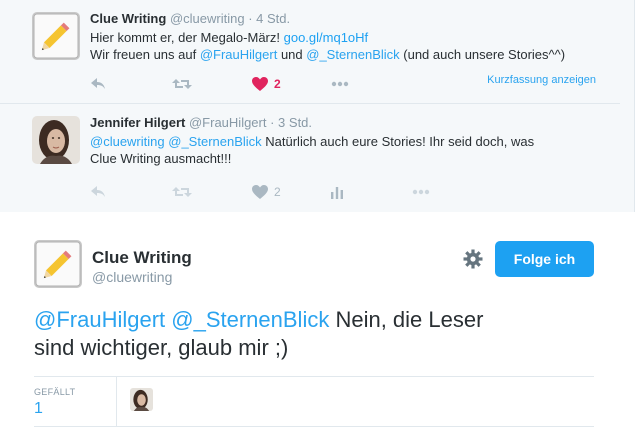 The width and height of the screenshot is (635, 430). Describe the element at coordinates (269, 18) in the screenshot. I see `timestamp: · 4 Std.` at that location.